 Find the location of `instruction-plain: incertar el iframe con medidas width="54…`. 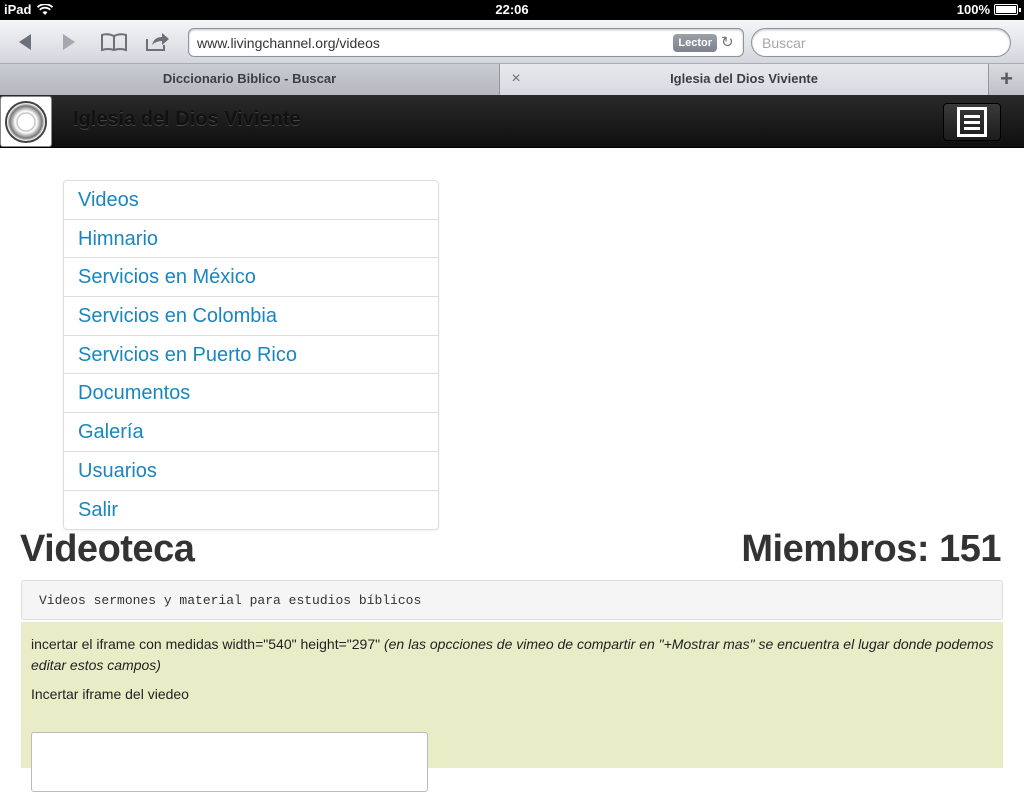

instruction-plain: incertar el iframe con medidas width="54… is located at coordinates (207, 644).